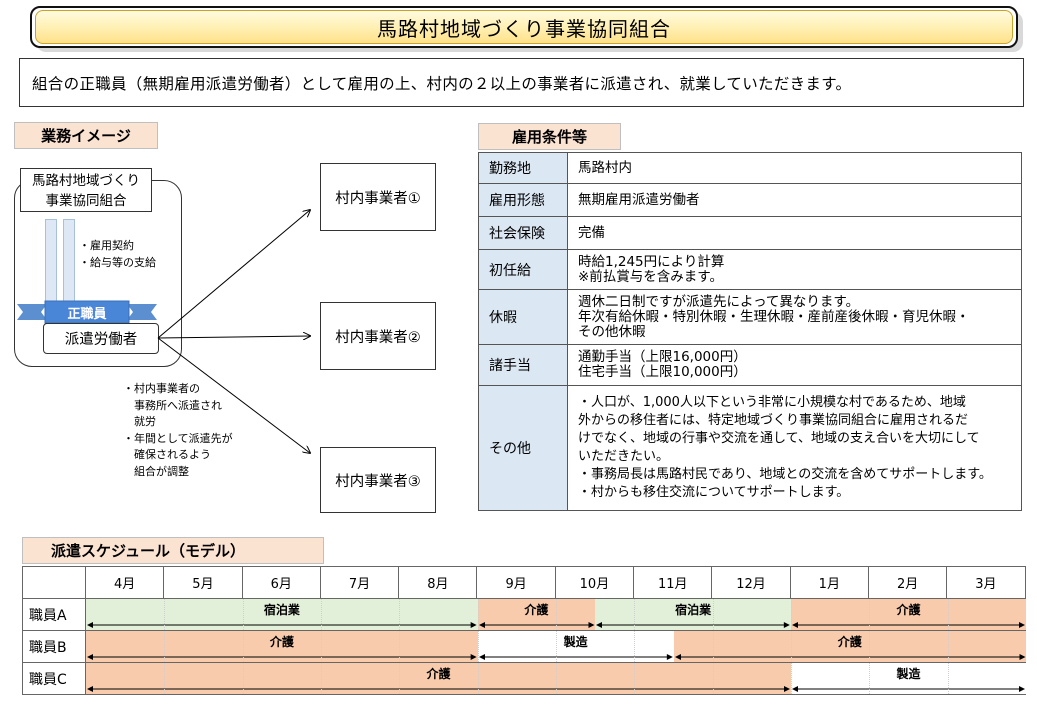 This screenshot has width=1037, height=708. What do you see at coordinates (750, 233) in the screenshot?
I see `condition-row: 社会保険 完備` at bounding box center [750, 233].